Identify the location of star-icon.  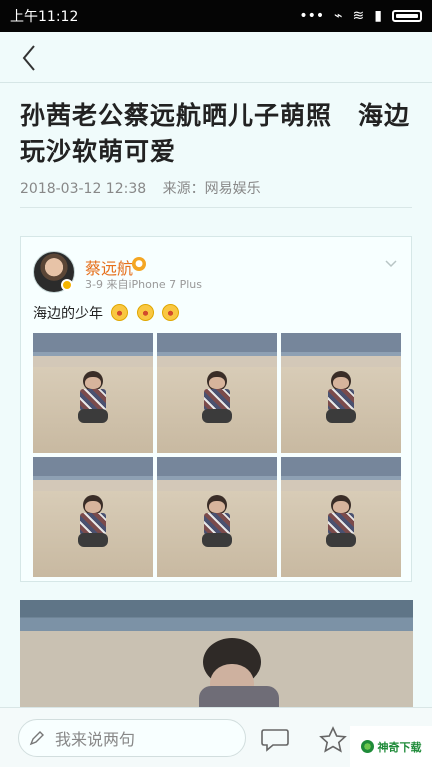
(333, 740).